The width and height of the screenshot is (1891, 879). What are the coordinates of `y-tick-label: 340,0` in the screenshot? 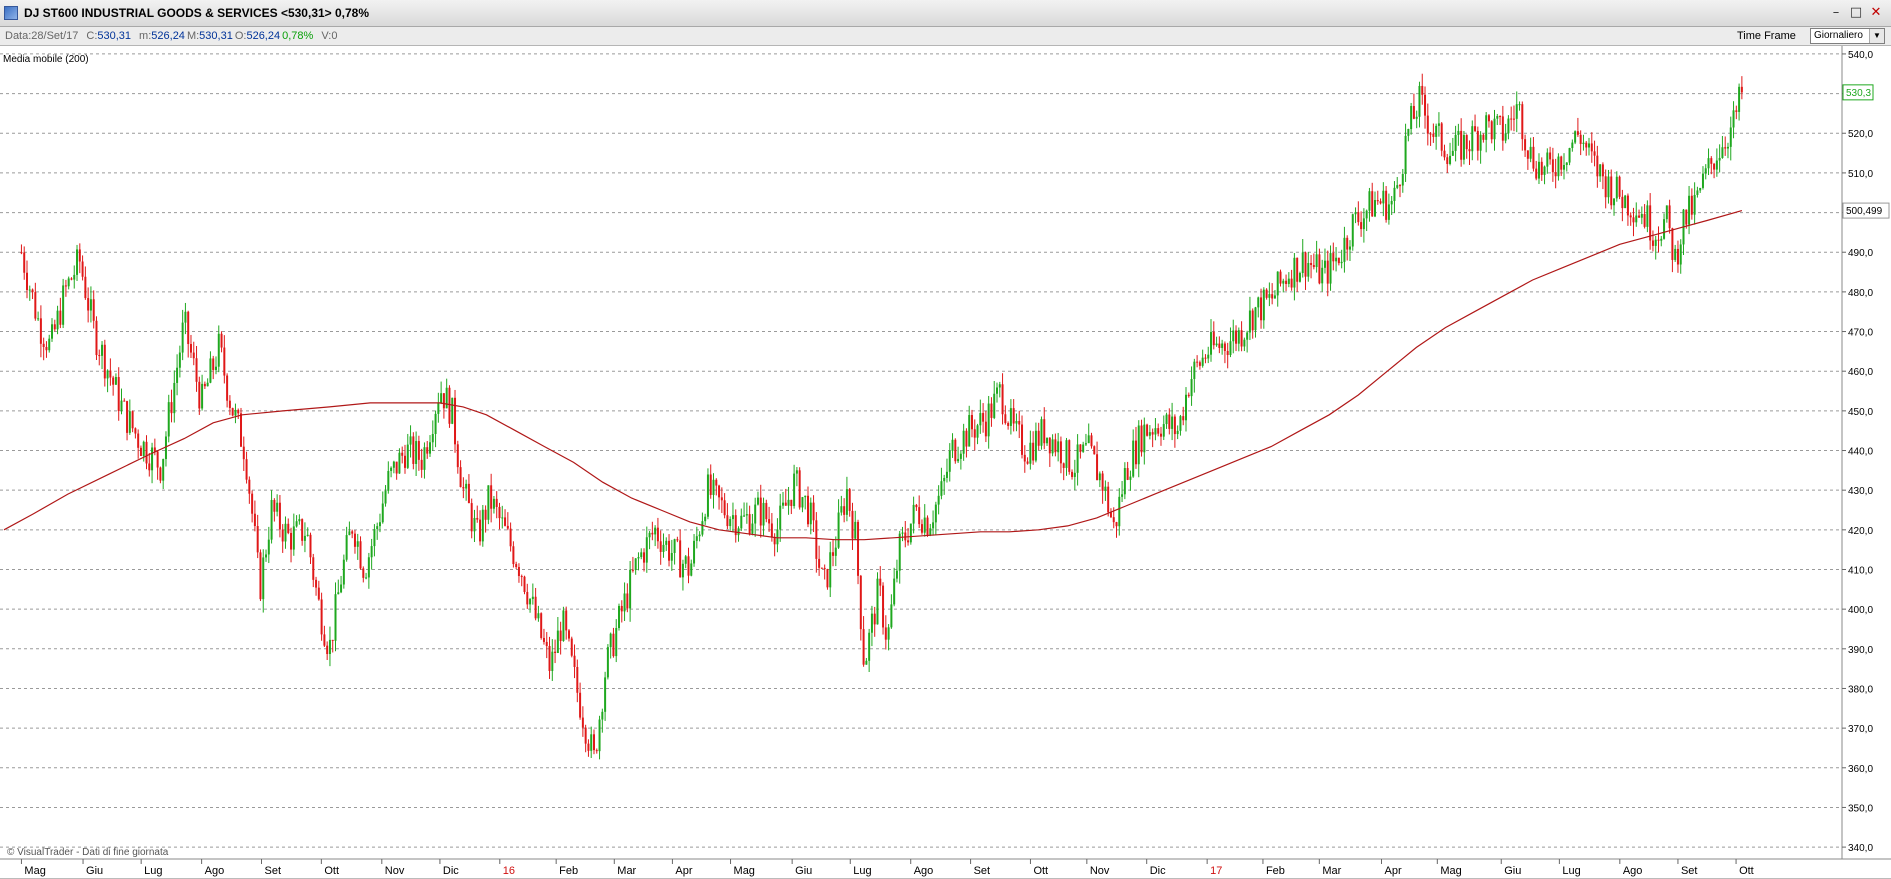 It's located at (1860, 848).